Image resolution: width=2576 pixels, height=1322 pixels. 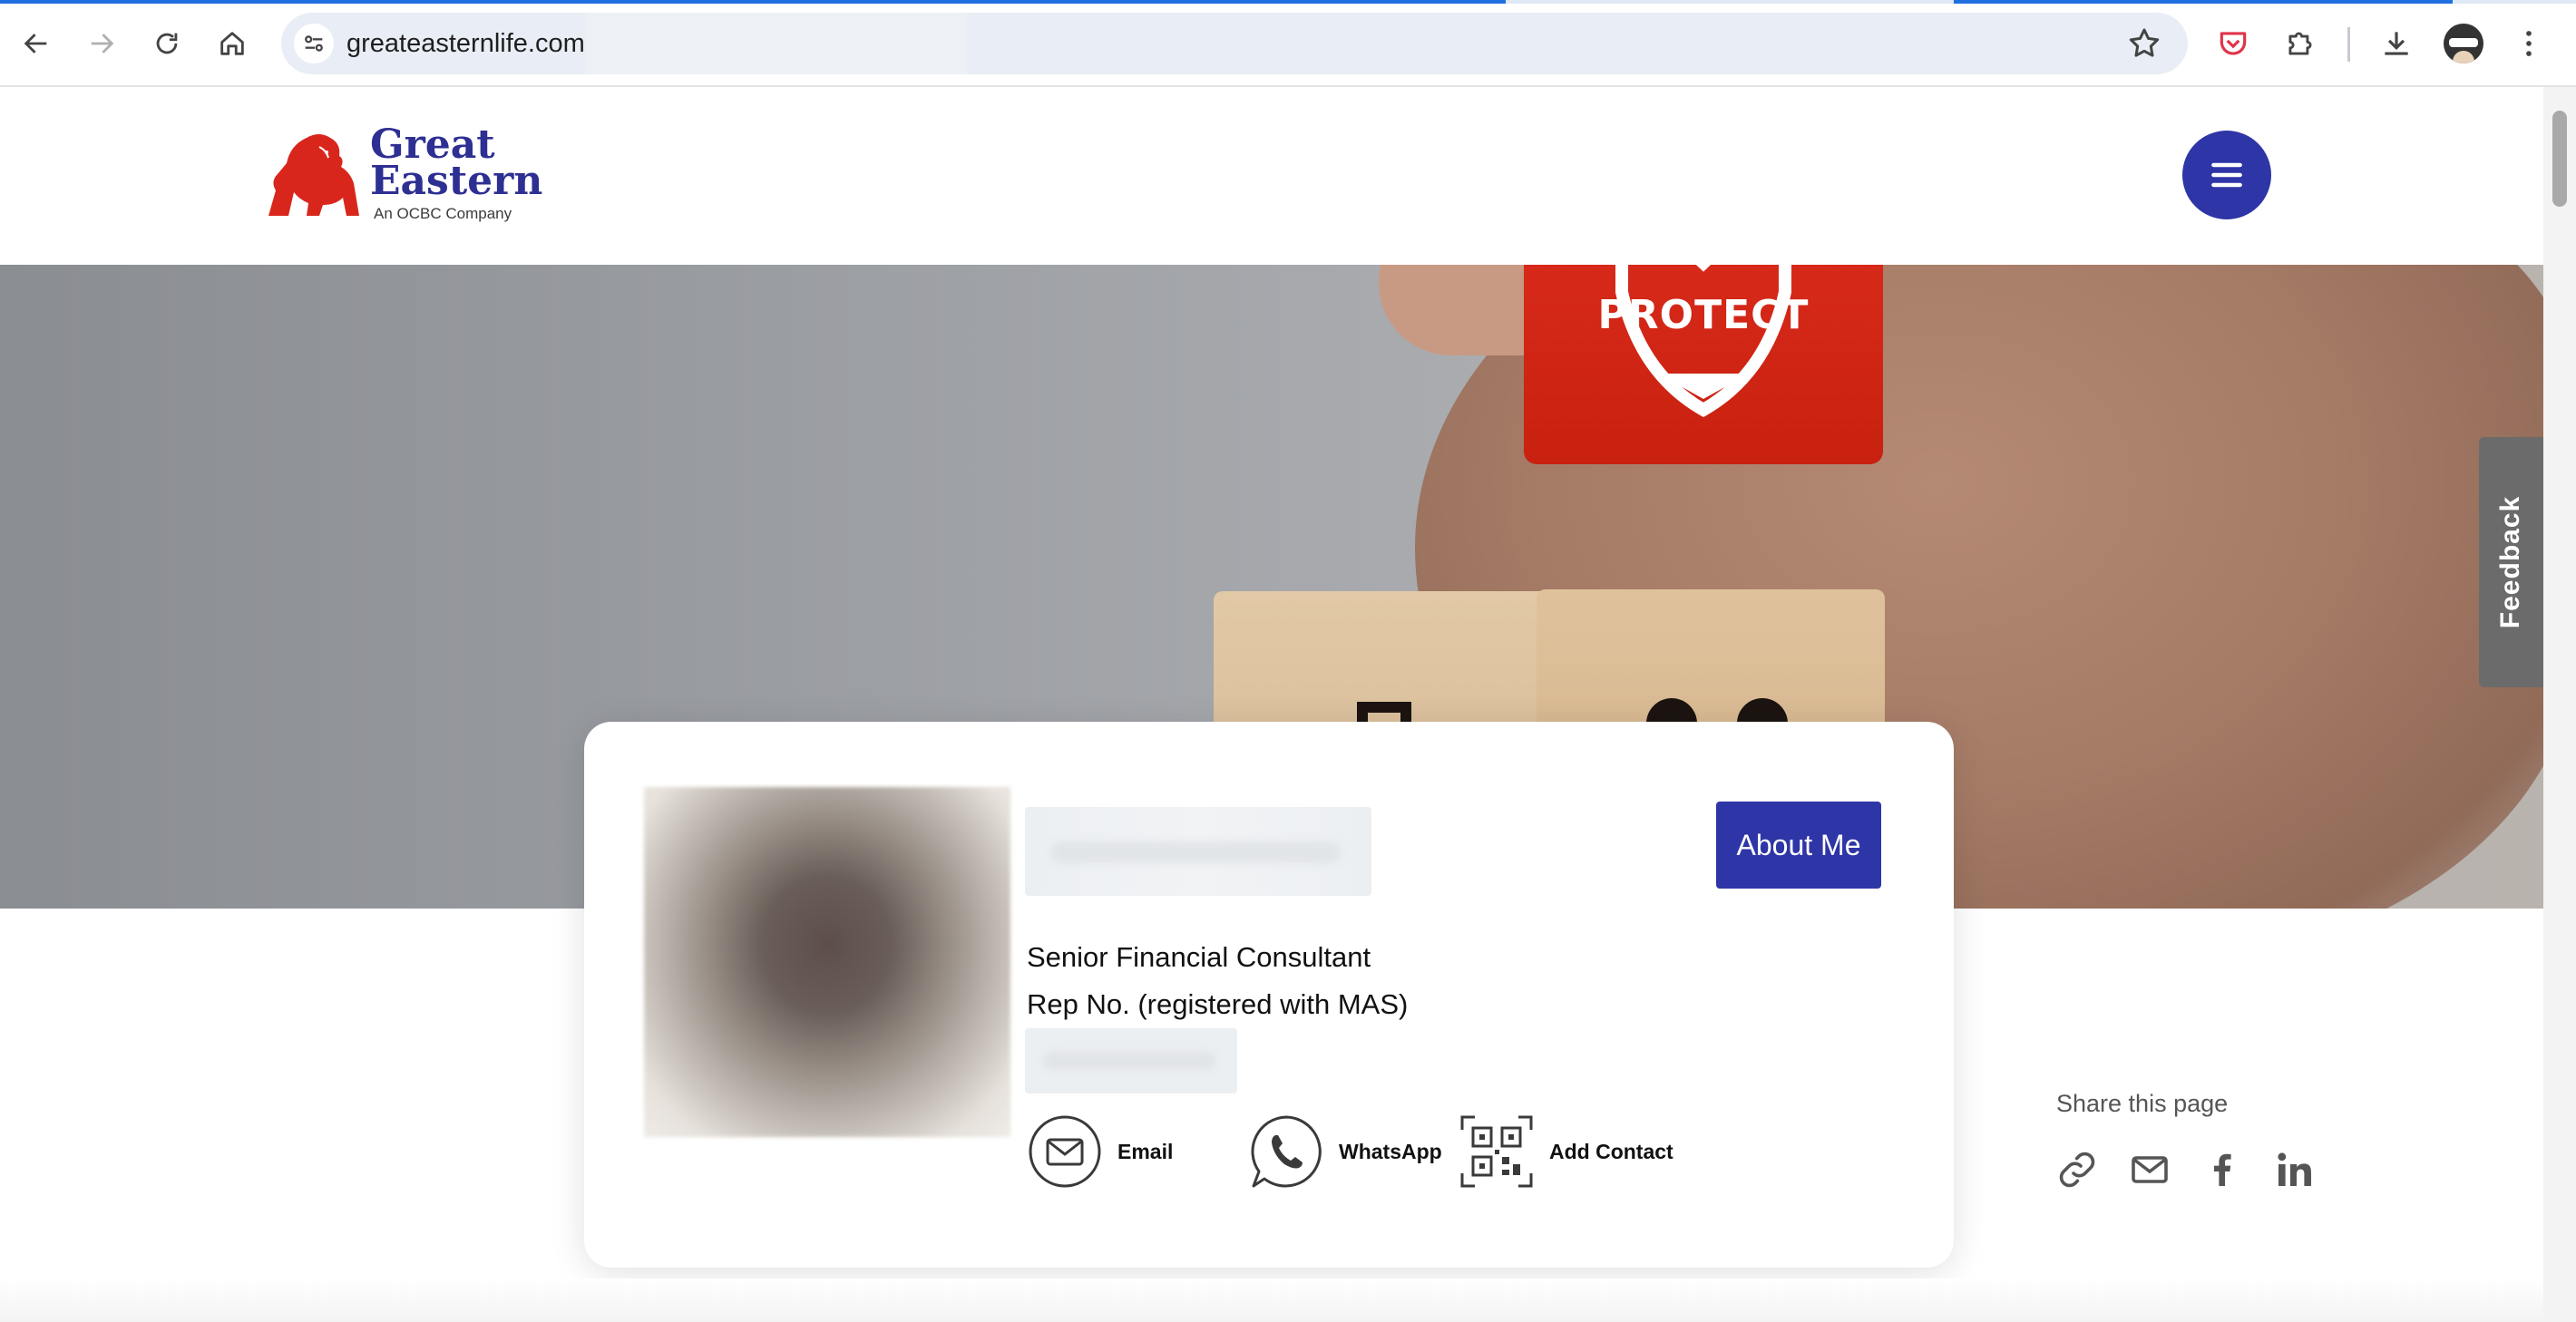 What do you see at coordinates (2559, 159) in the screenshot?
I see `scrollbar-thumb` at bounding box center [2559, 159].